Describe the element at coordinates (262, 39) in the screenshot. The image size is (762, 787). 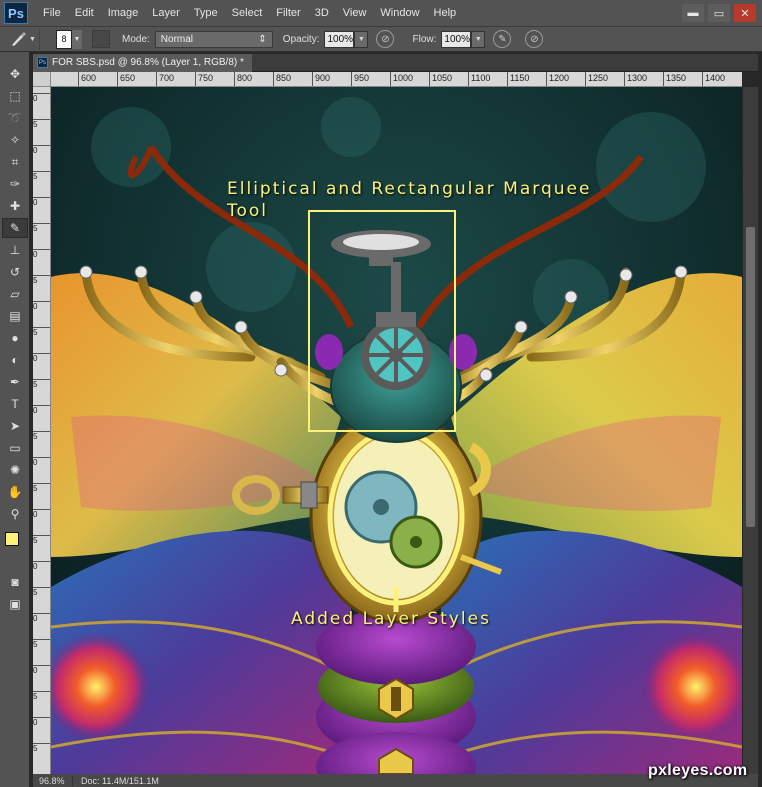
I see `updown-icon: ⇕` at that location.